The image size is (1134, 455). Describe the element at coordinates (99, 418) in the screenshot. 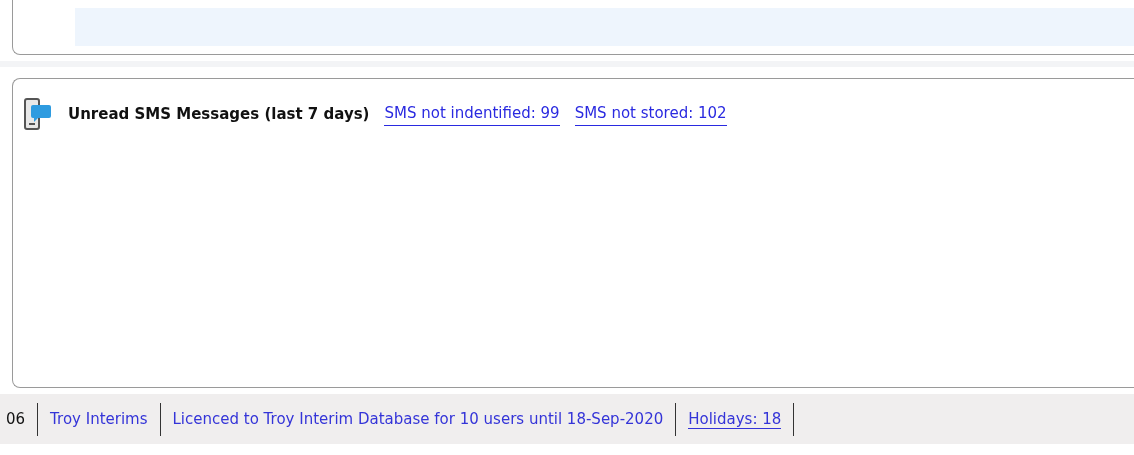

I see `status-text: Troy Interims` at that location.